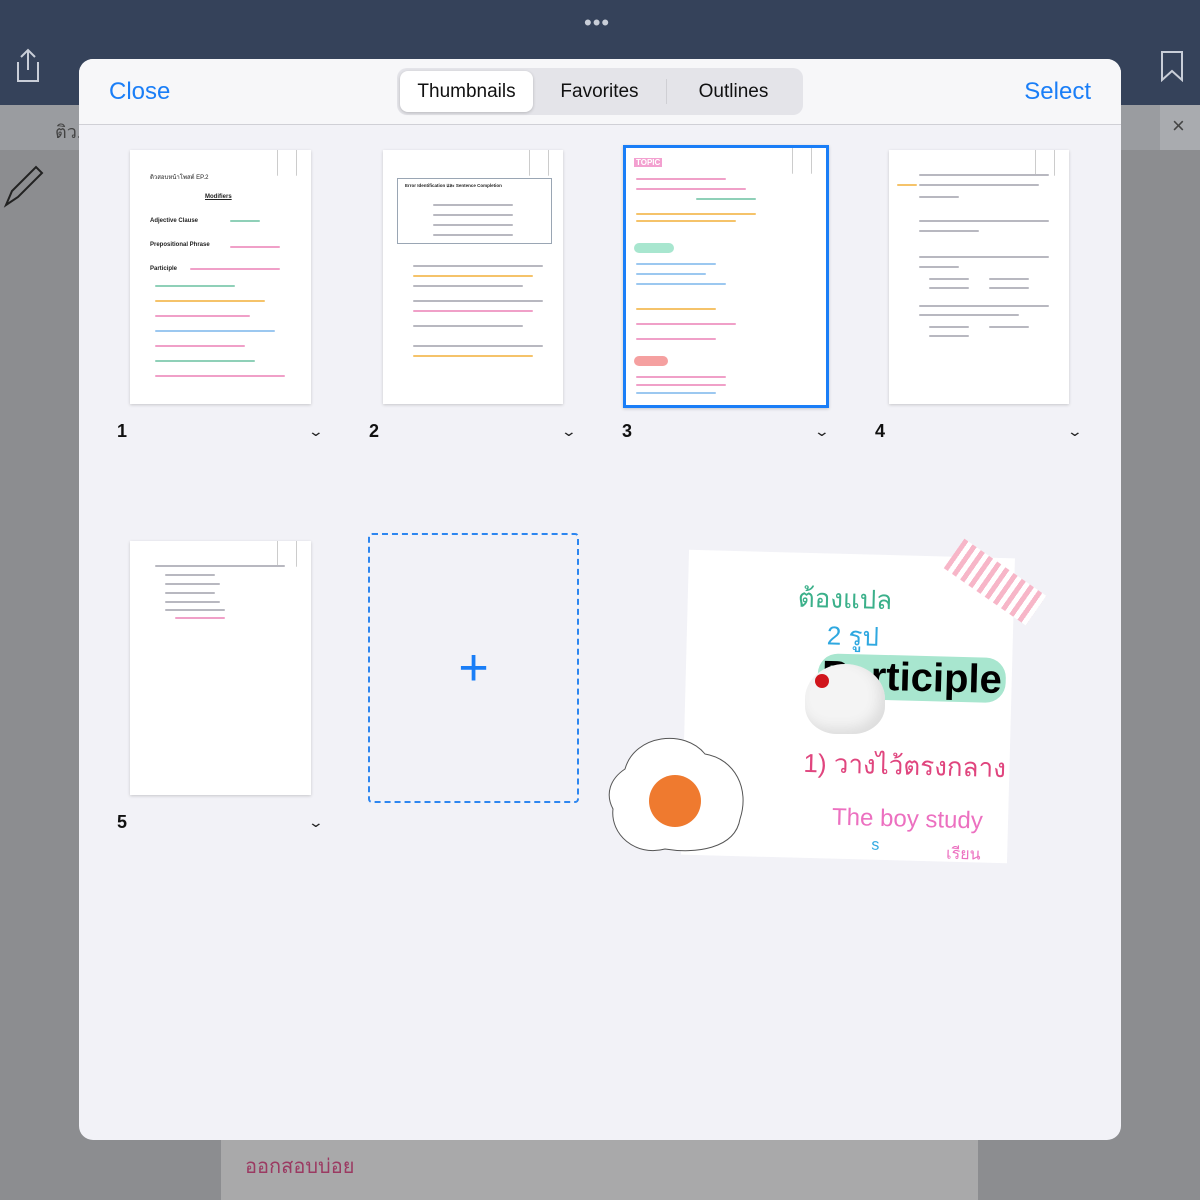 The width and height of the screenshot is (1200, 1200). What do you see at coordinates (845, 599) in the screenshot?
I see `sticker-text: ต้องแปล` at bounding box center [845, 599].